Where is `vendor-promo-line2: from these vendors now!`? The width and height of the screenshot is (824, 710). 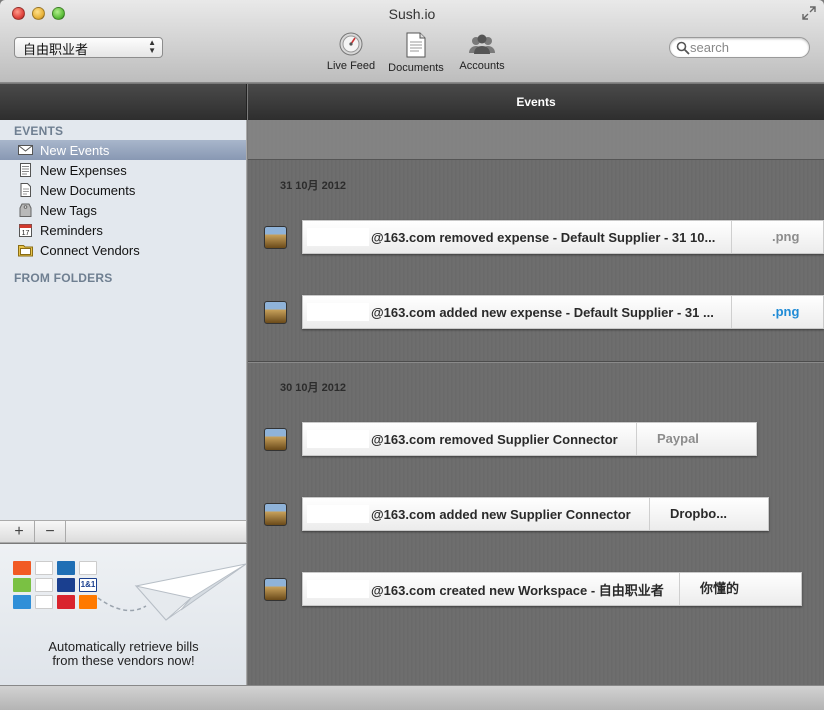
vendor-promo-line2: from these vendors now! is located at coordinates (123, 660).